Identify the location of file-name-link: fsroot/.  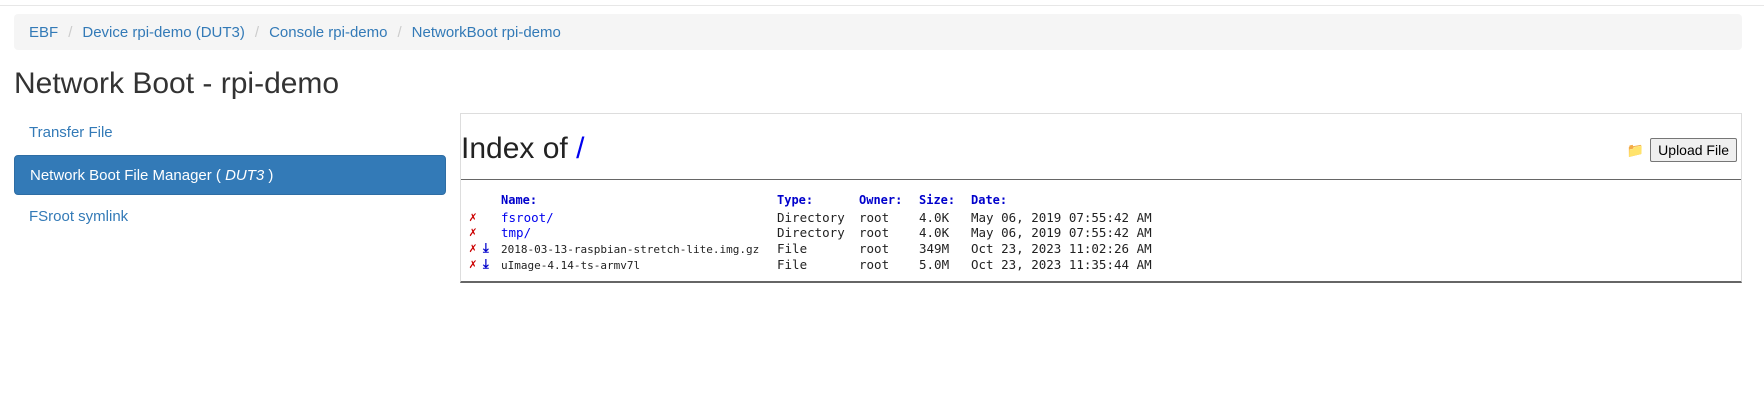
(527, 217).